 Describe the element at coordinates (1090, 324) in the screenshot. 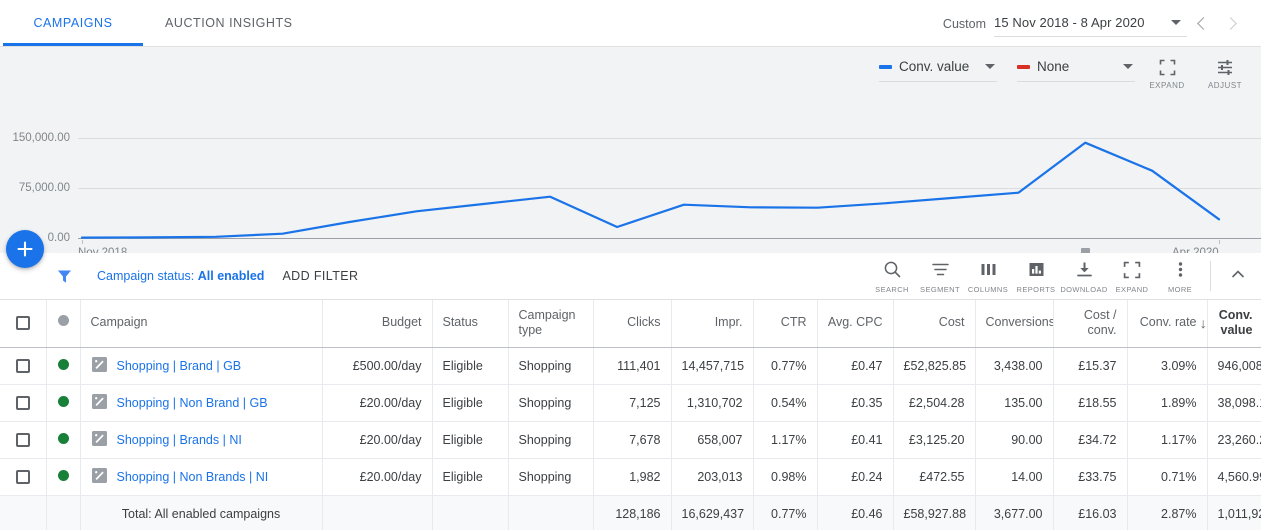

I see `header-cost-per-conv: Cost / conv.` at that location.